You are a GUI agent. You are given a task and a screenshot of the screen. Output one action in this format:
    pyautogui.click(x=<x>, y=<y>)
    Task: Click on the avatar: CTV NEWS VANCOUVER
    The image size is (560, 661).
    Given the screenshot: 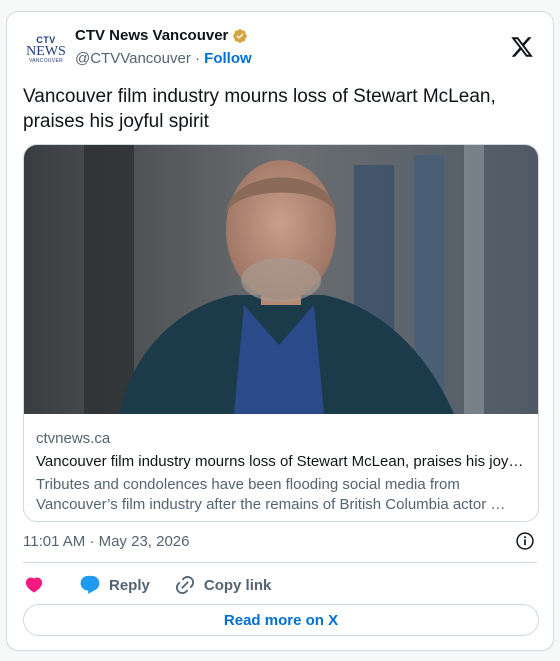 What is the action you would take?
    pyautogui.click(x=46, y=50)
    